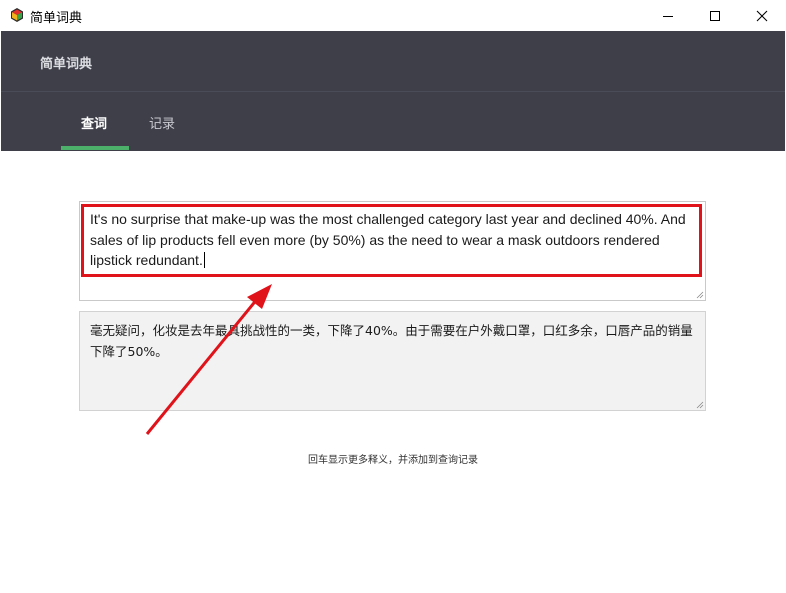  Describe the element at coordinates (391, 240) in the screenshot. I see `annotation-highlight-box` at that location.